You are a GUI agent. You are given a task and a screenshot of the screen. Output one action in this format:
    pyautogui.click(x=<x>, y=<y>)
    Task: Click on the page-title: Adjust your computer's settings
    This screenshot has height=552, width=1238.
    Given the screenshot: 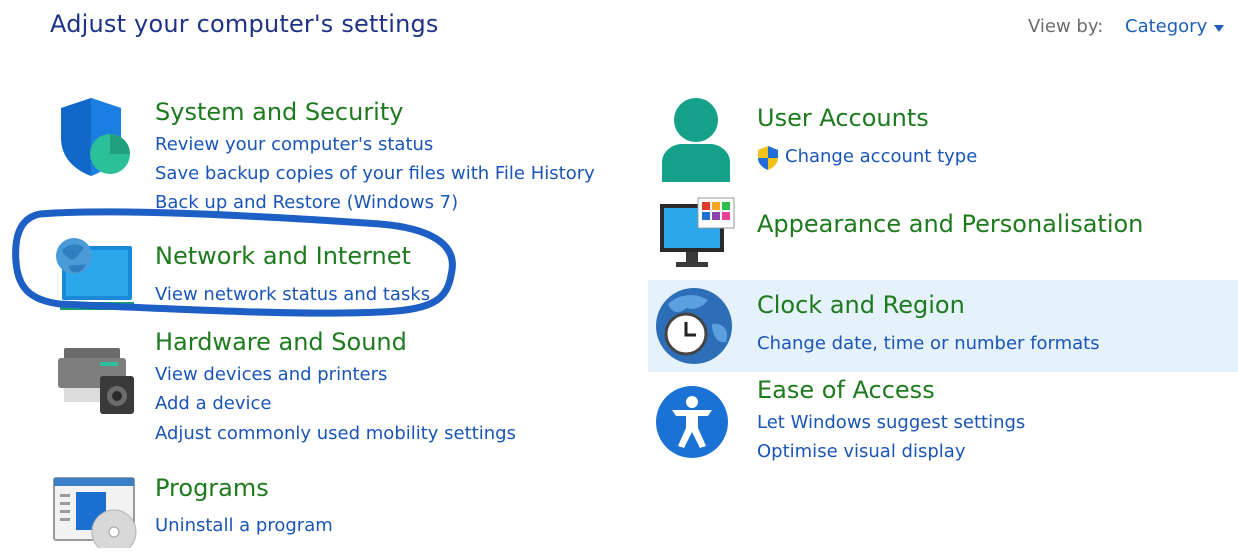 What is the action you would take?
    pyautogui.click(x=244, y=24)
    